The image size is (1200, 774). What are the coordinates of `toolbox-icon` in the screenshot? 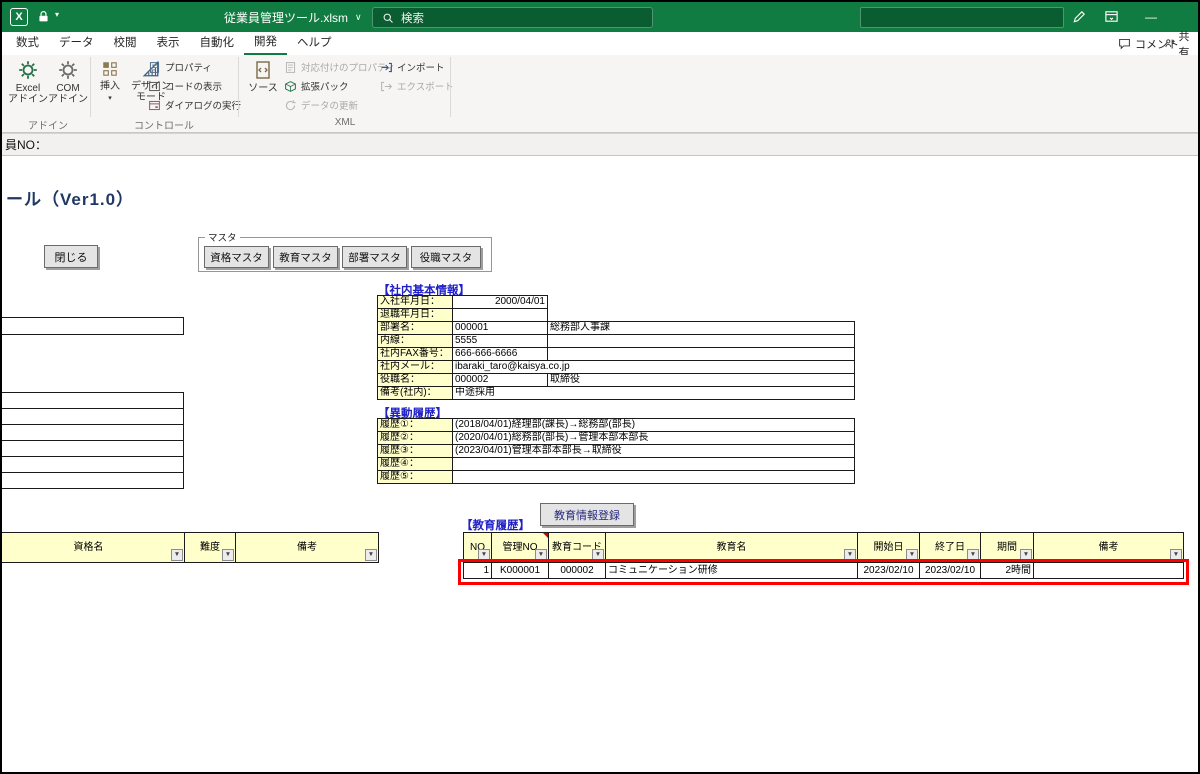 It's located at (110, 69).